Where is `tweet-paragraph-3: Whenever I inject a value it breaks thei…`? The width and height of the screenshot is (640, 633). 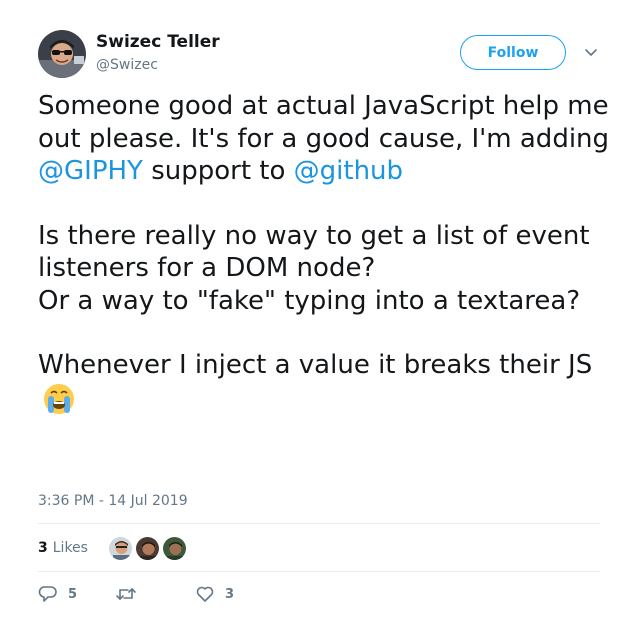
tweet-paragraph-3: Whenever I inject a value it breaks thei… is located at coordinates (328, 386).